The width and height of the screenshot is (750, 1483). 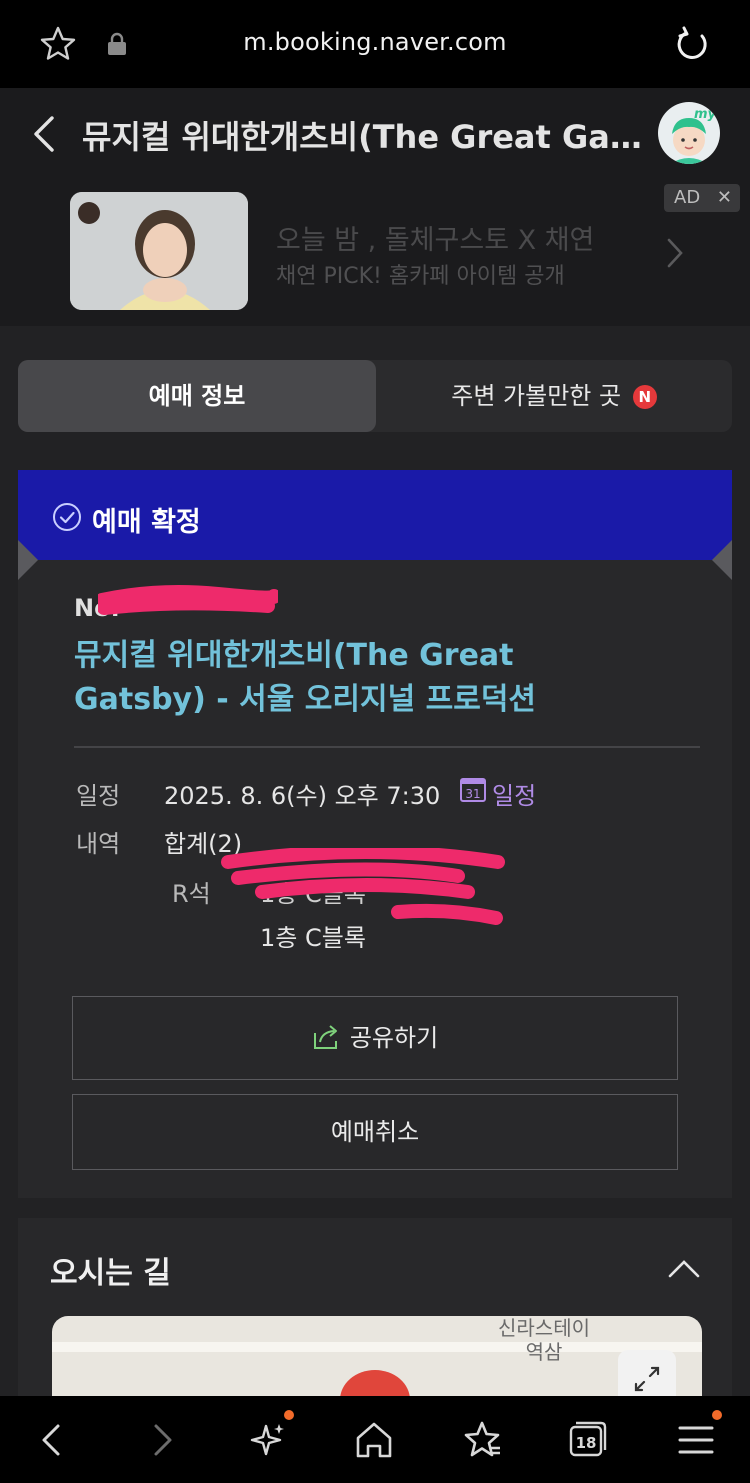 What do you see at coordinates (420, 276) in the screenshot?
I see `ad-subtext: 채연 PICK! 홈카페 아이템 공개` at bounding box center [420, 276].